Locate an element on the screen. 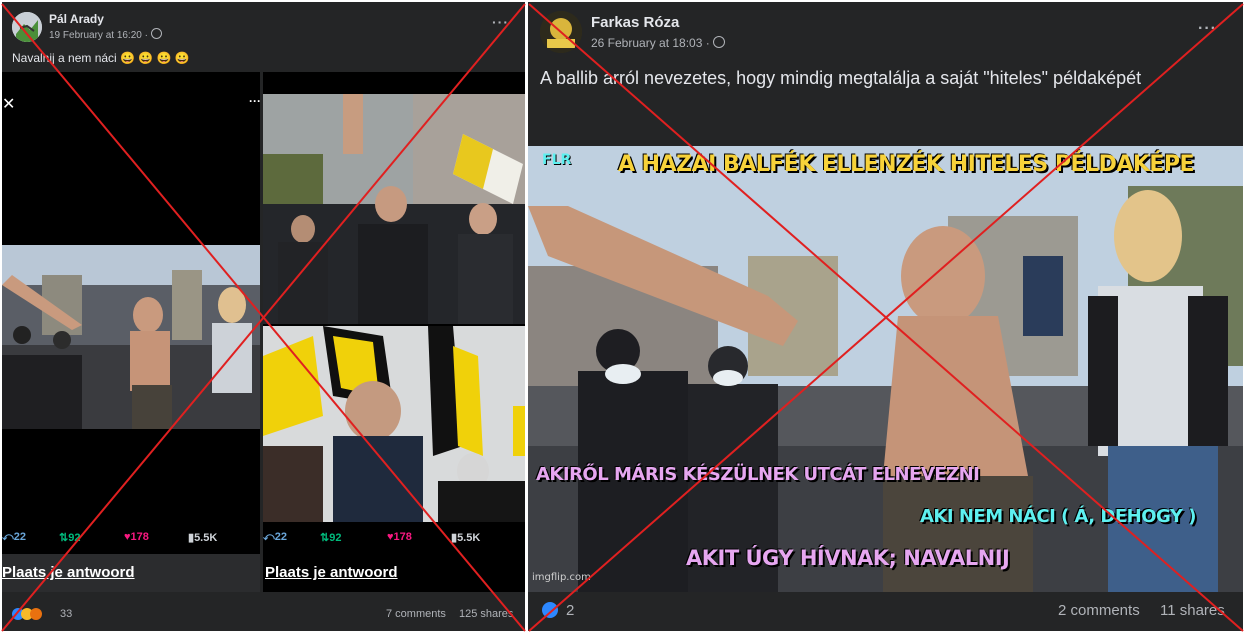 Image resolution: width=1245 pixels, height=635 pixels. rally-photo-top is located at coordinates (394, 209).